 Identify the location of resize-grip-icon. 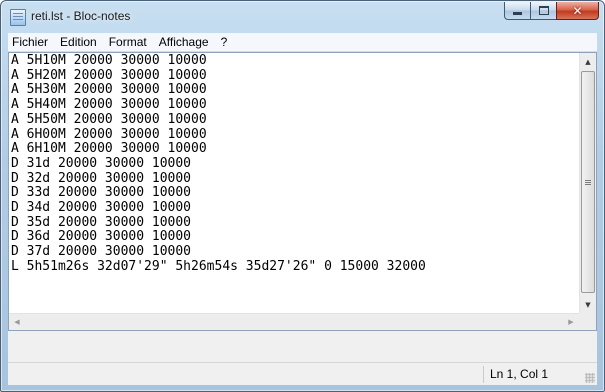
(590, 378).